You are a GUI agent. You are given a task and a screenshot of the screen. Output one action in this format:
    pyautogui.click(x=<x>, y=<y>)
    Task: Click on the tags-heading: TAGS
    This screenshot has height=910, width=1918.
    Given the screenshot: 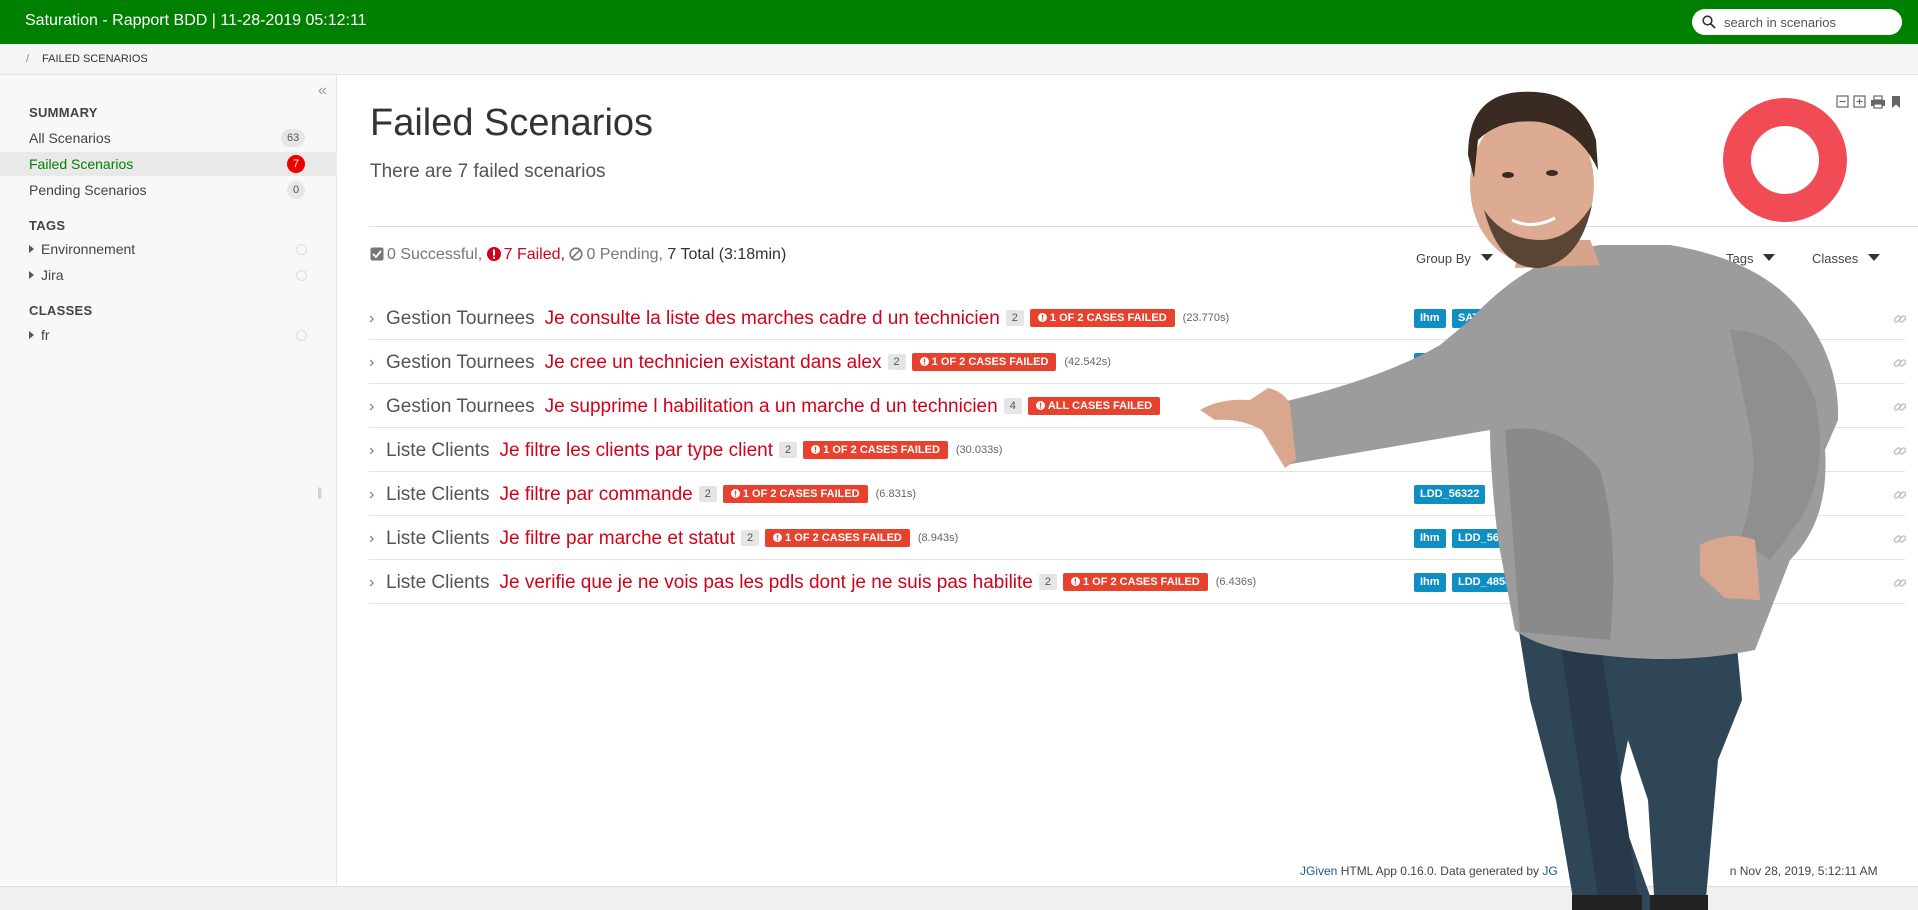 What is the action you would take?
    pyautogui.click(x=47, y=225)
    